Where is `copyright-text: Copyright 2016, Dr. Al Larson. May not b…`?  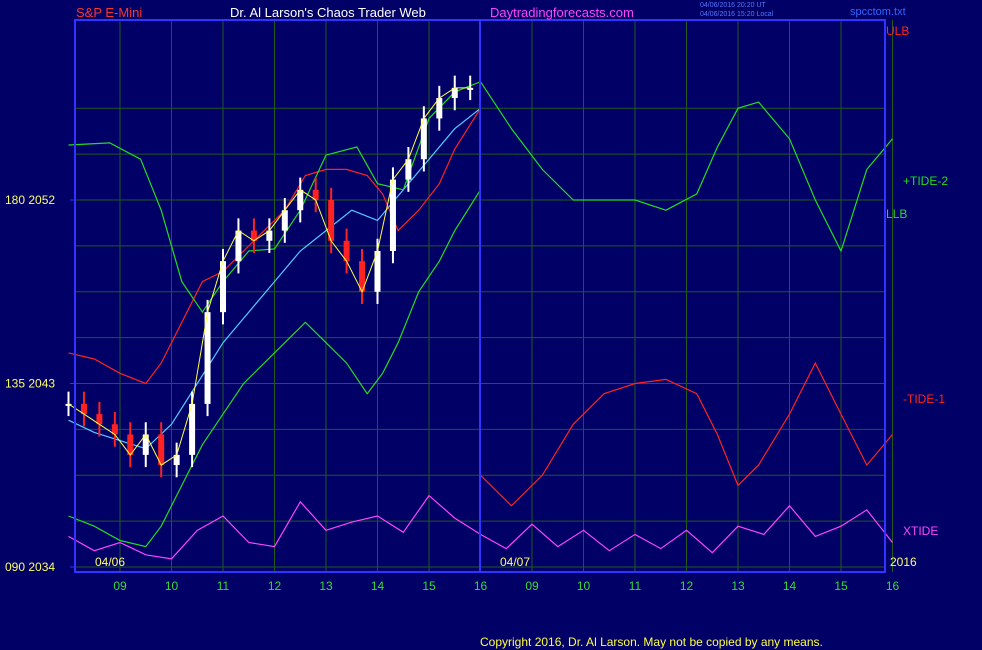
copyright-text: Copyright 2016, Dr. Al Larson. May not b… is located at coordinates (651, 642).